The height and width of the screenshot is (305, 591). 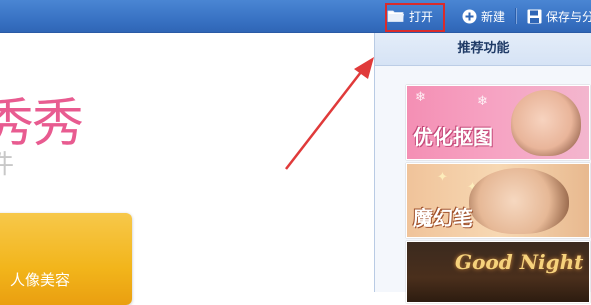 I want to click on portrait-beauty-tile: 人像美容, so click(x=66, y=259).